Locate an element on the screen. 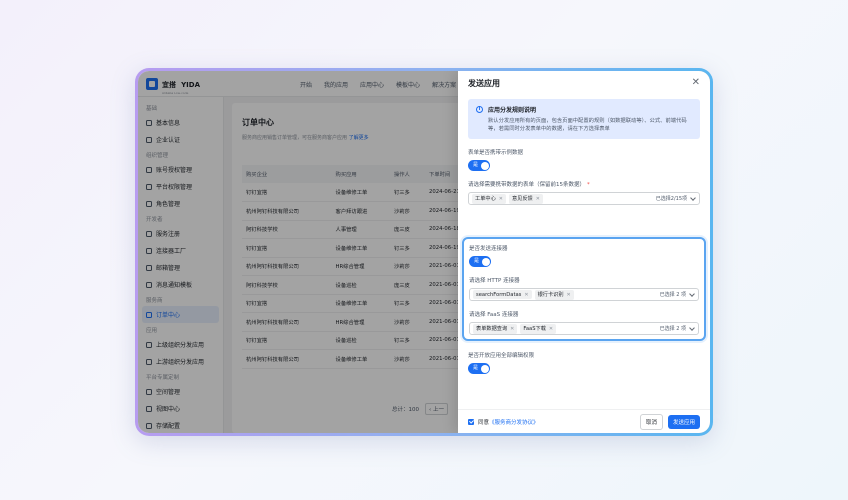 The height and width of the screenshot is (500, 848). faas-connector-select: 表单数据查询 ✕ FaaS下载 ✕ 已选择 2 项 is located at coordinates (584, 328).